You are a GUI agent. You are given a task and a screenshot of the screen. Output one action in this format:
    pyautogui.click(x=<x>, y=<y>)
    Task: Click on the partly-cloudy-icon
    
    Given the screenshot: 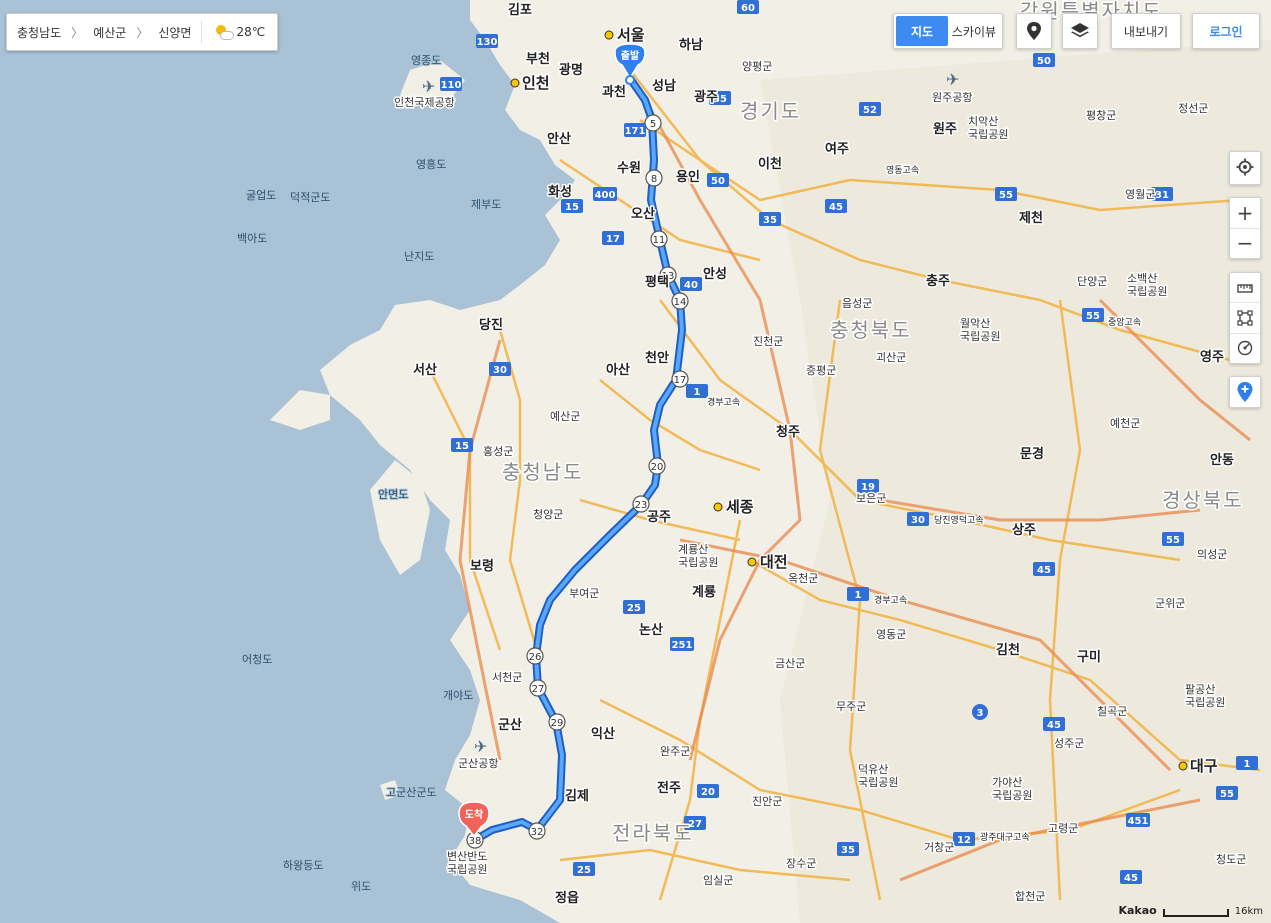 What is the action you would take?
    pyautogui.click(x=224, y=32)
    